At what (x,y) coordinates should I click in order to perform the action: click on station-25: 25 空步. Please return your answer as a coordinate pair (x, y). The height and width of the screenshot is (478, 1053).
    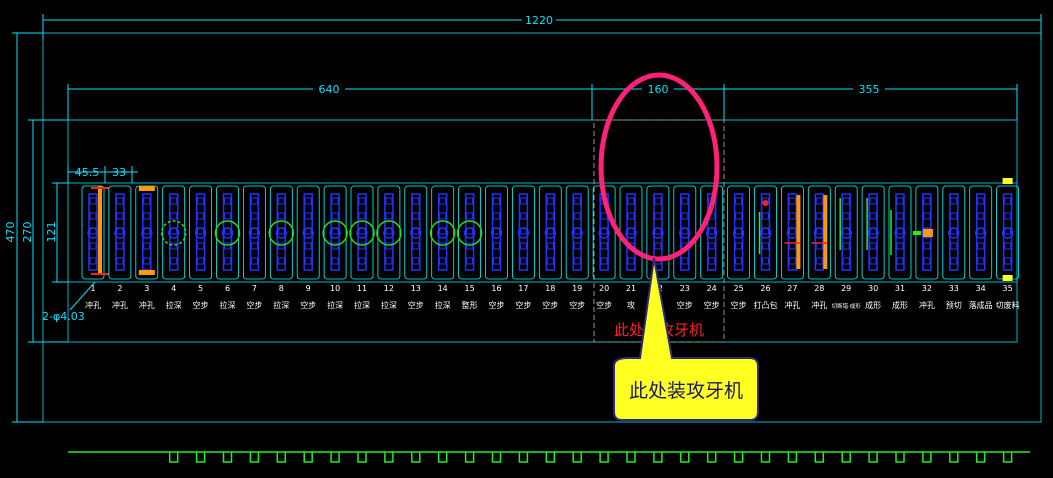
    Looking at the image, I should click on (738, 247).